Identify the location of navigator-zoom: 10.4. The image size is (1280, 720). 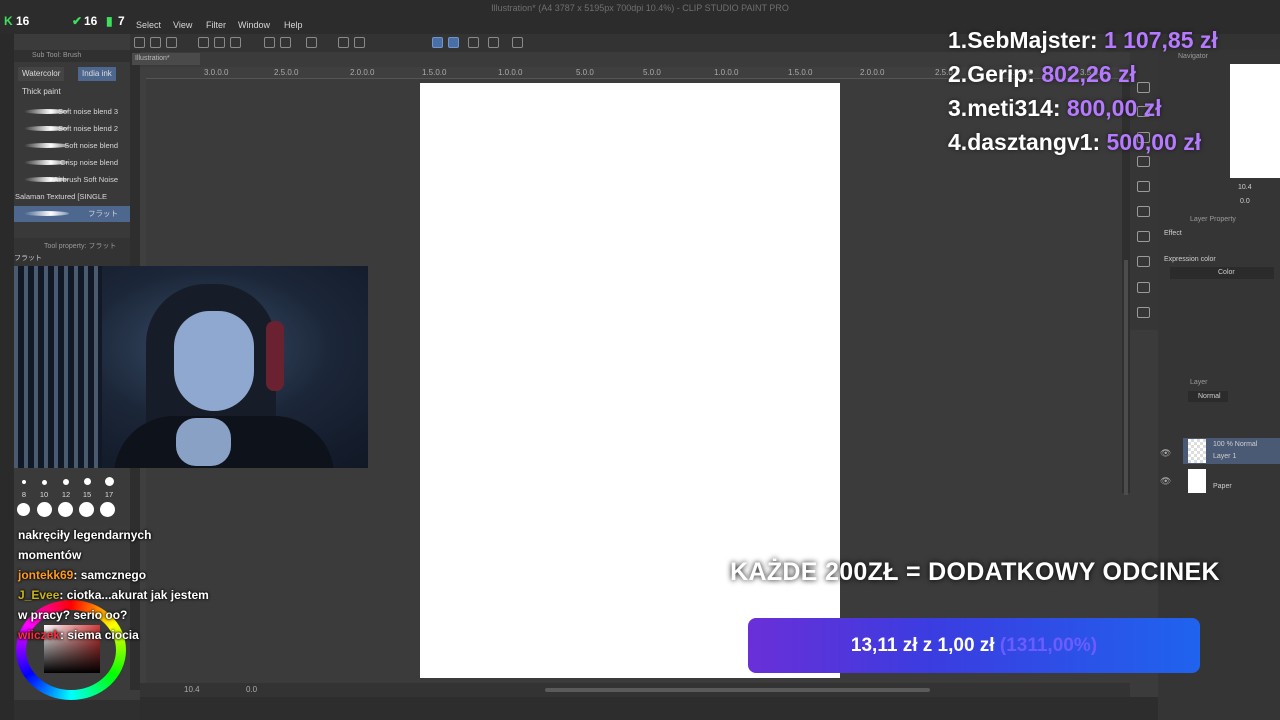
(1245, 187).